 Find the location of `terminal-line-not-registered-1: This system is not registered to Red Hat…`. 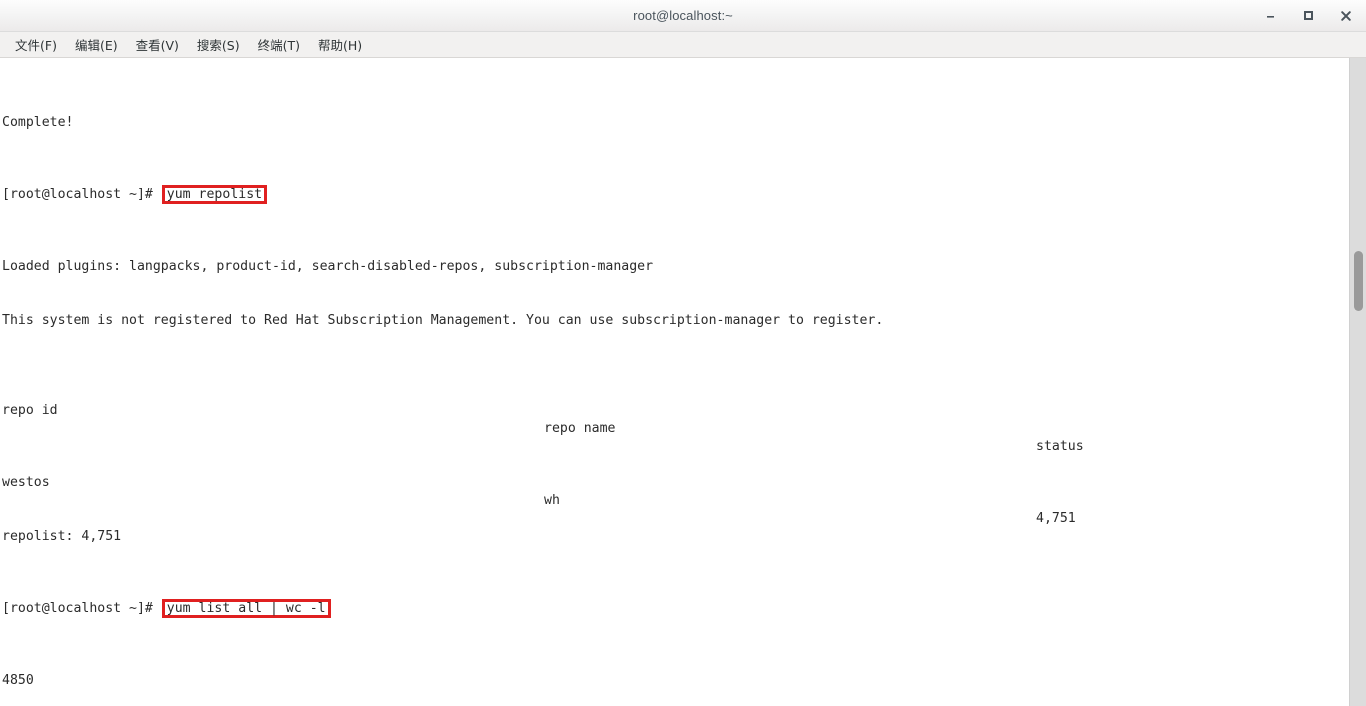

terminal-line-not-registered-1: This system is not registered to Red Hat… is located at coordinates (443, 320).